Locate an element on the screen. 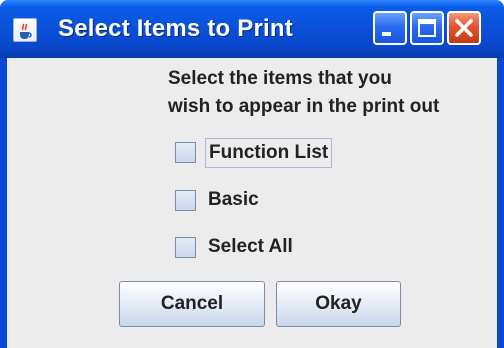  close-icon is located at coordinates (464, 28).